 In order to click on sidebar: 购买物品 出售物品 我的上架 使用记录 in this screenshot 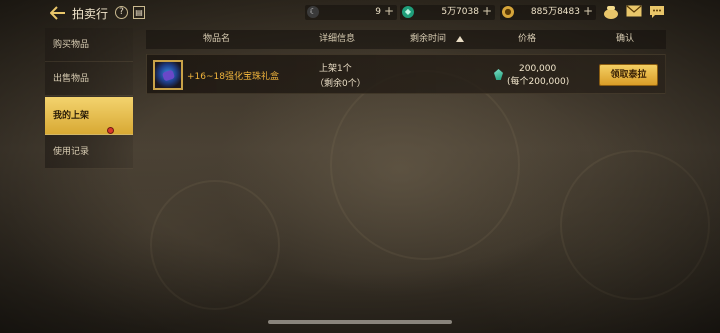, I will do `click(91, 143)`.